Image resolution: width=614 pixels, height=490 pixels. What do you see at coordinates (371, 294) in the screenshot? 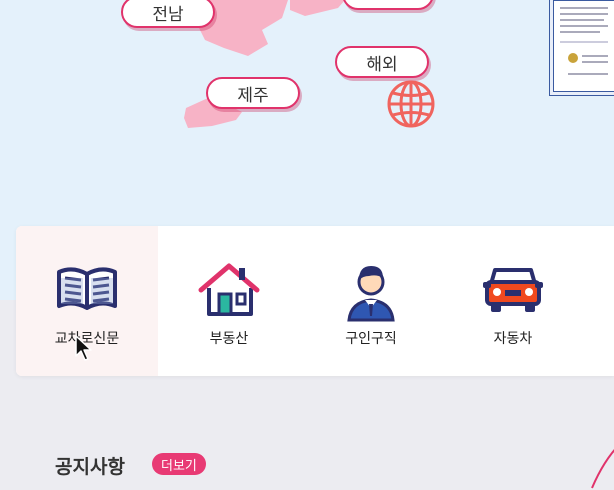
I see `job-seeker-icon` at bounding box center [371, 294].